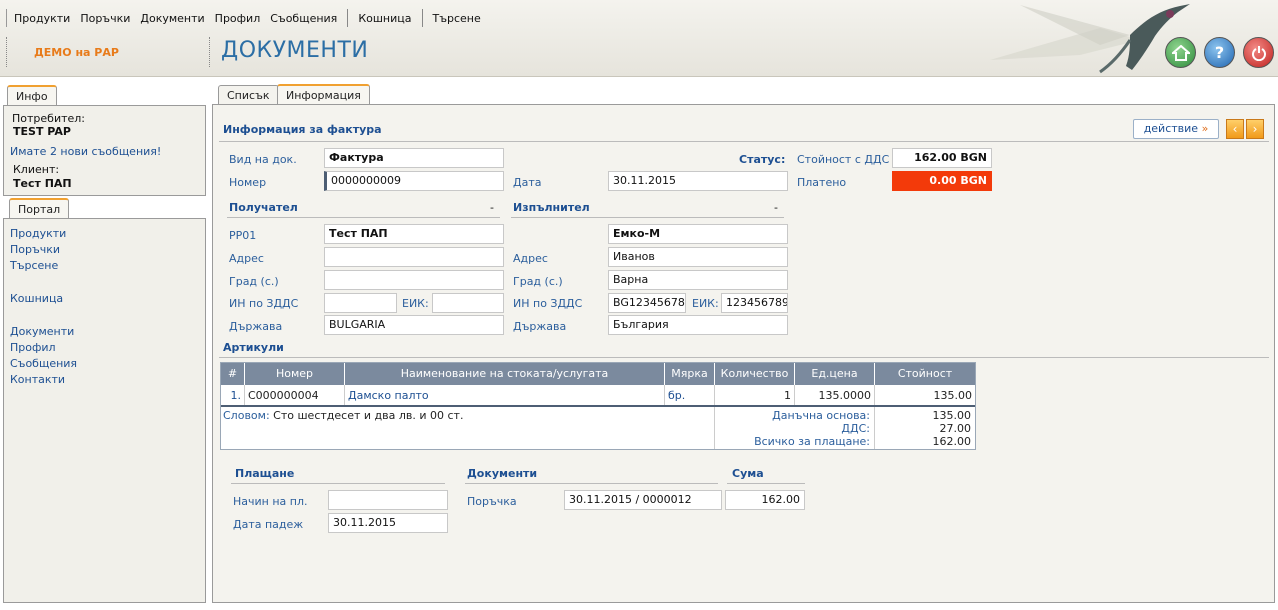  Describe the element at coordinates (270, 501) in the screenshot. I see `payment-method-label: Начин на пл.` at that location.